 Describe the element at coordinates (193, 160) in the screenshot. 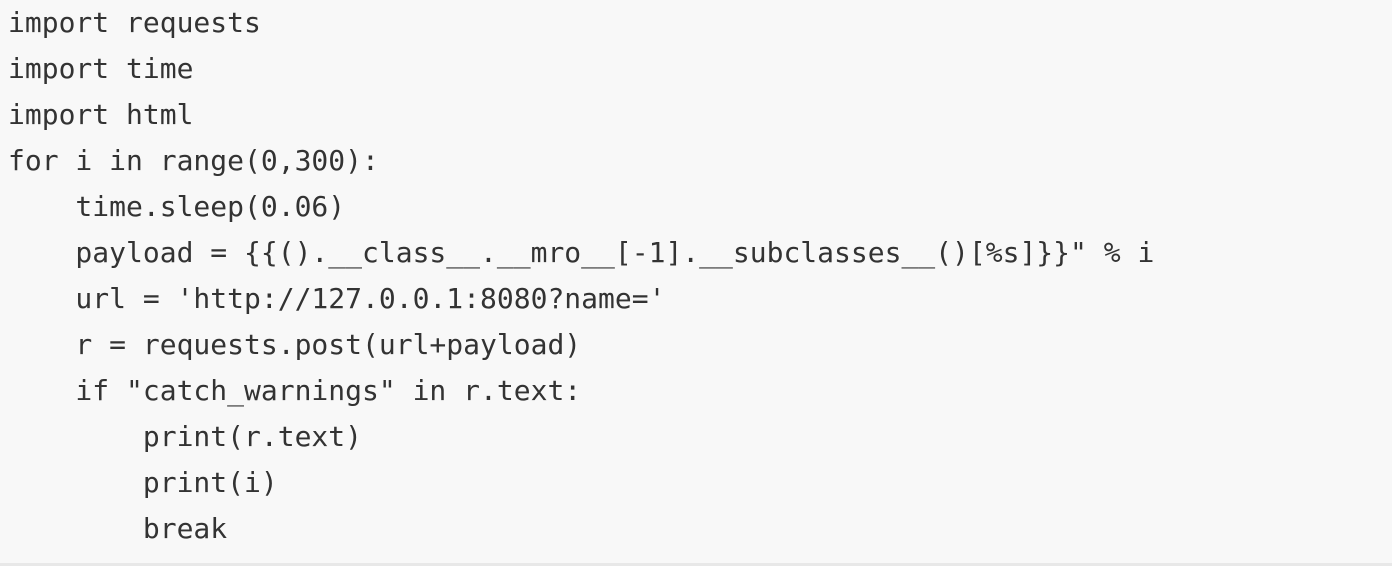

I see `code-line: for i in range(0,300):` at that location.